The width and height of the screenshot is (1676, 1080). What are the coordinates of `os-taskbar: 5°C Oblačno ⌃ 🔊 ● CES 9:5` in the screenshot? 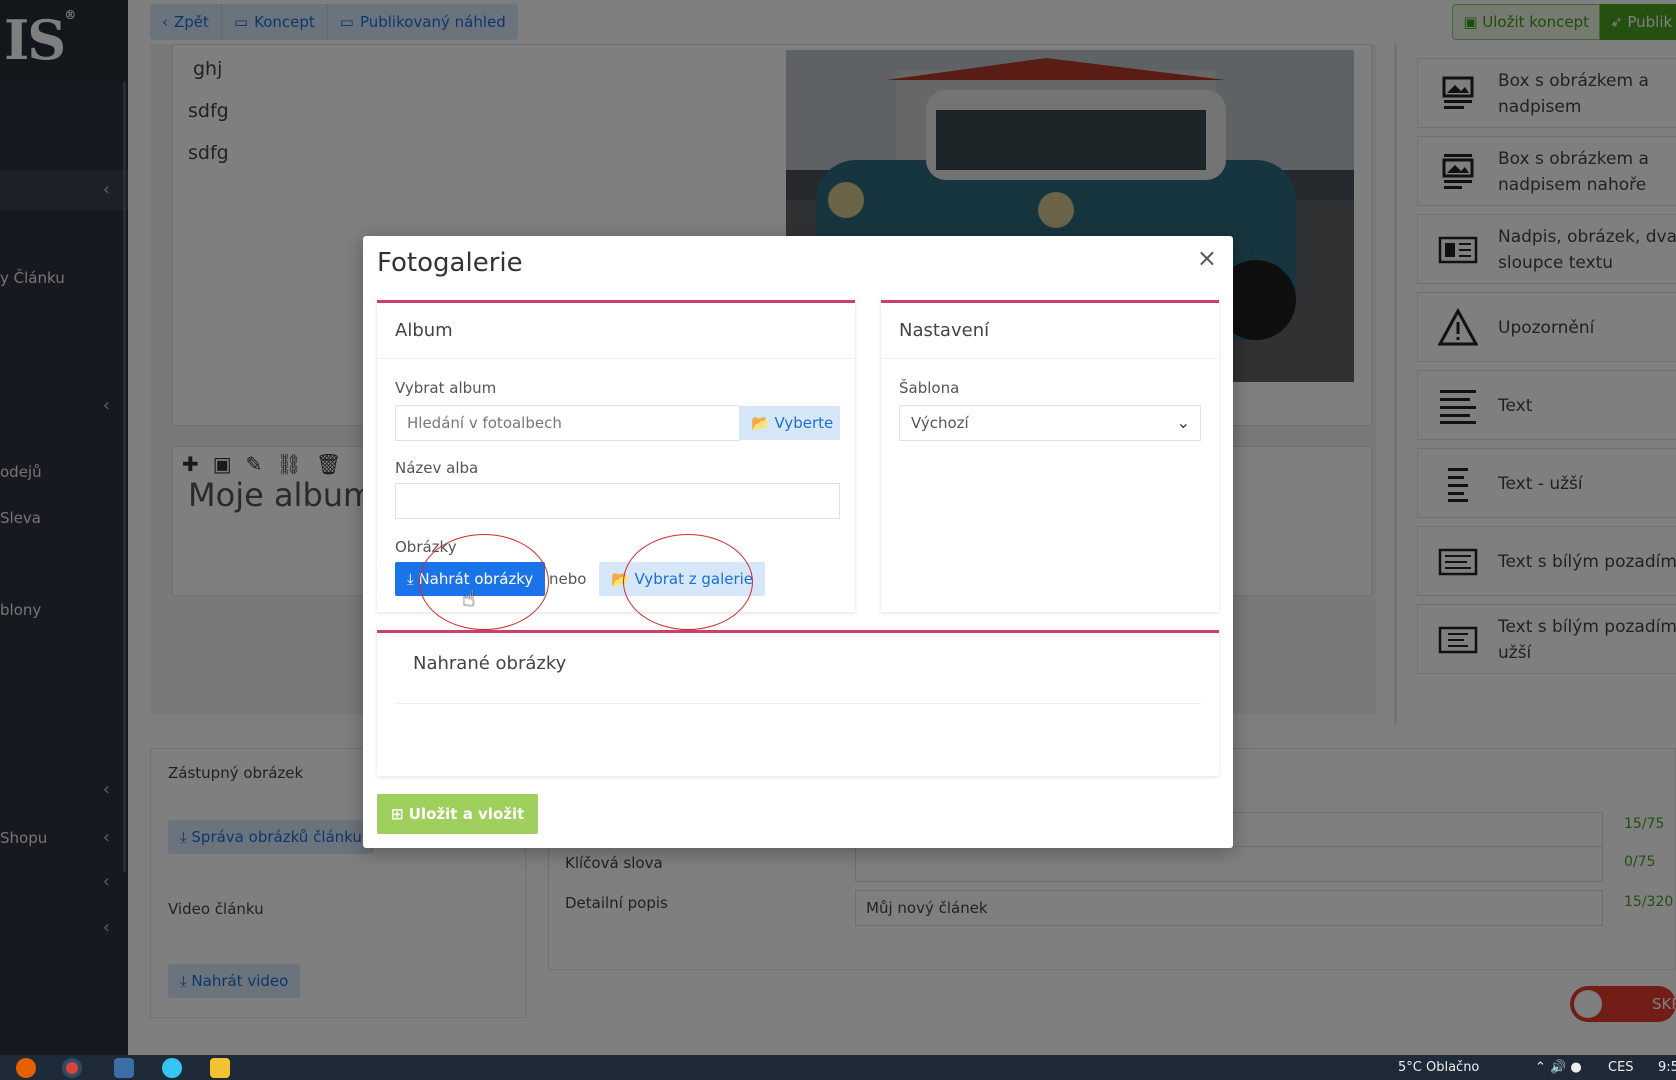 It's located at (838, 1067).